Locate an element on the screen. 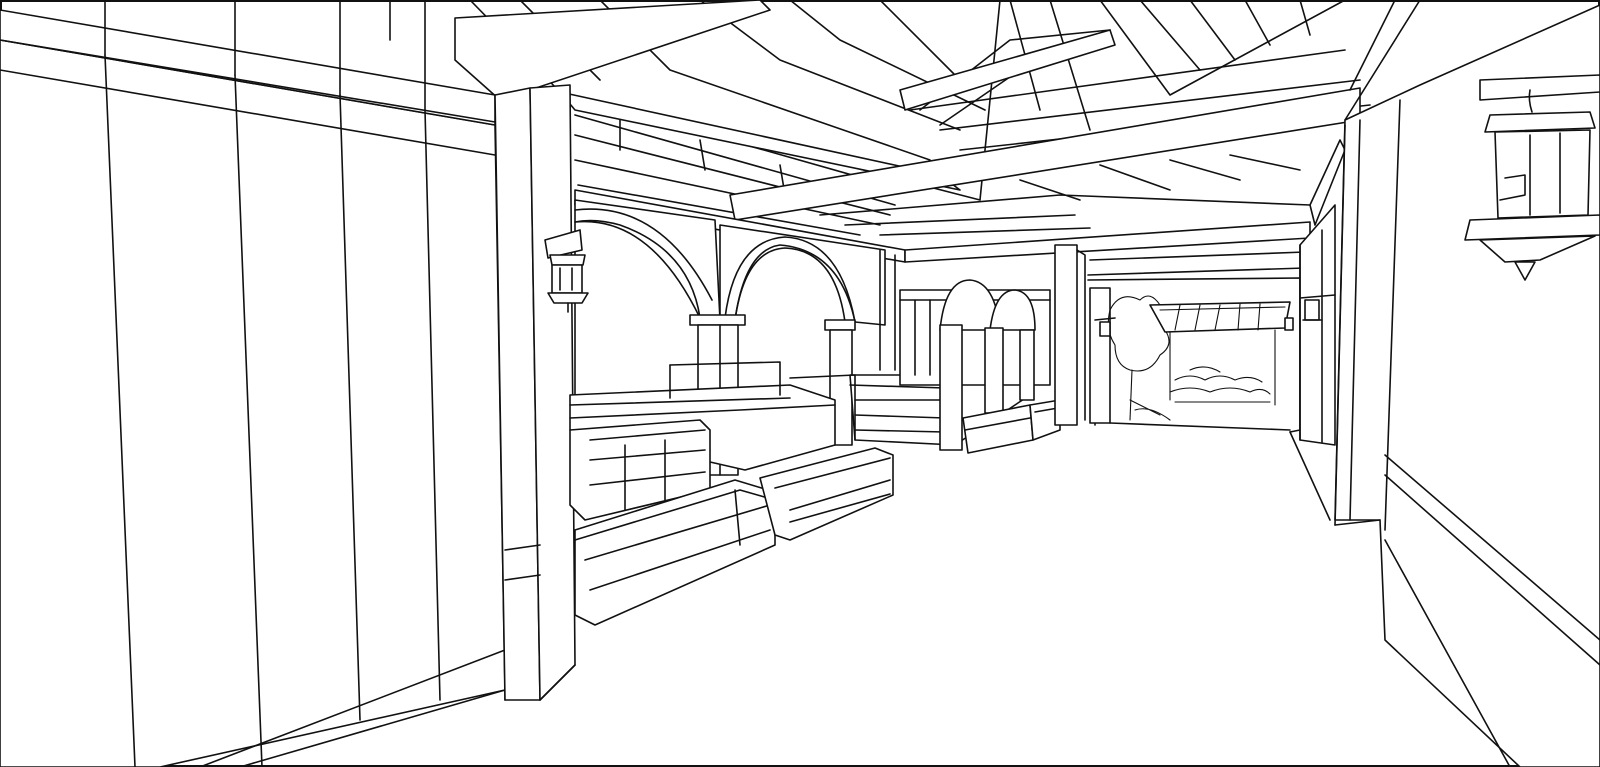 Image resolution: width=1600 pixels, height=767 pixels. lantern-left is located at coordinates (566, 271).